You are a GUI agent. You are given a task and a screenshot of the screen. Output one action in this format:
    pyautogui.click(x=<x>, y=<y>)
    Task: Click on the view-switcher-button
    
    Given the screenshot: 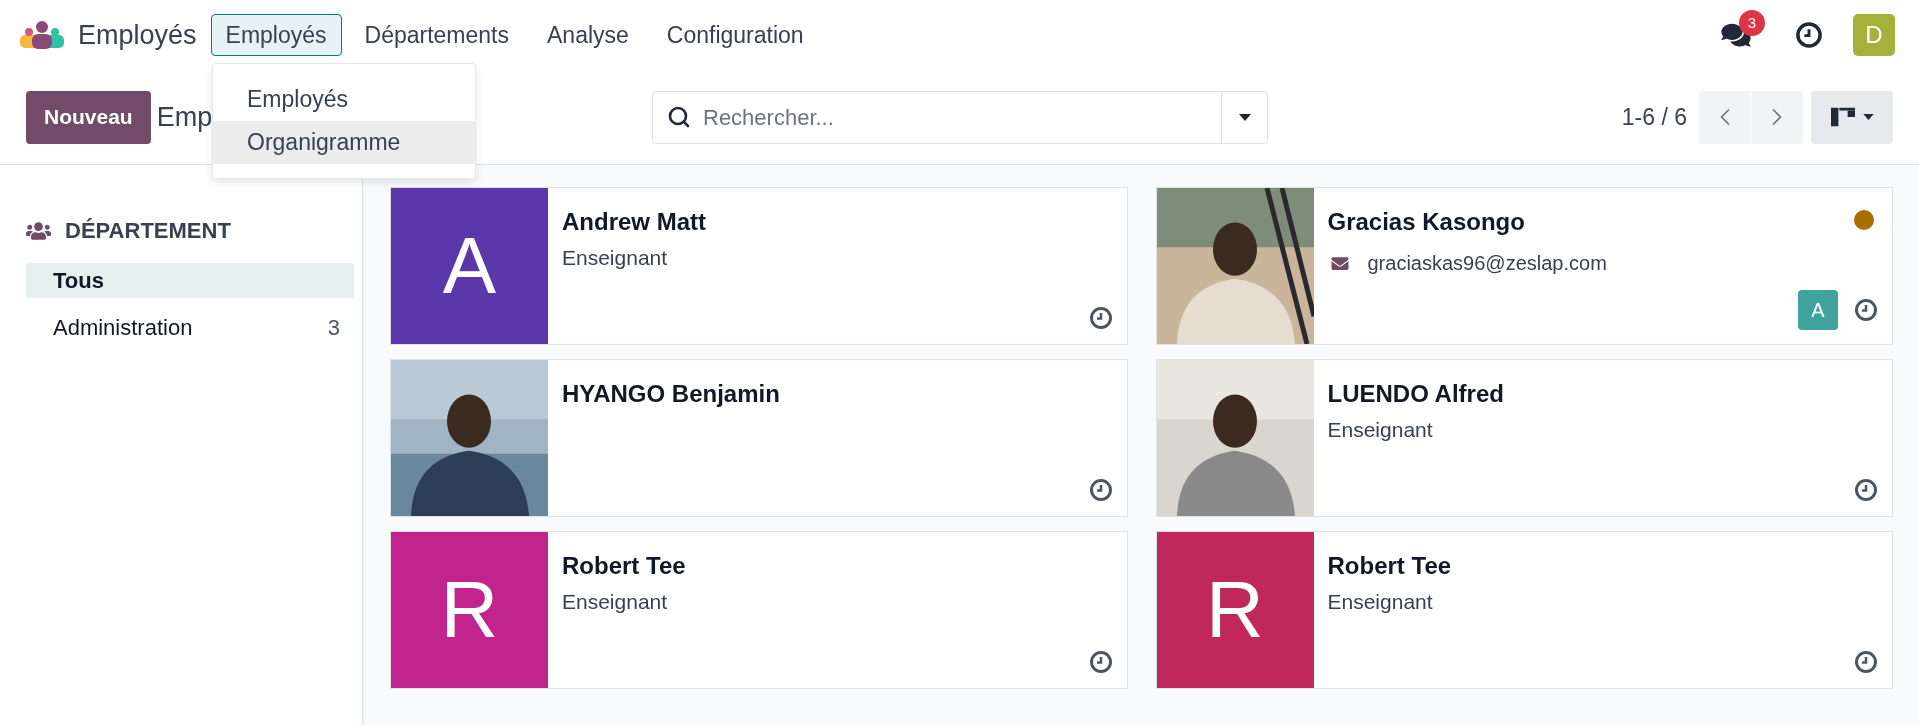 What is the action you would take?
    pyautogui.click(x=1852, y=117)
    